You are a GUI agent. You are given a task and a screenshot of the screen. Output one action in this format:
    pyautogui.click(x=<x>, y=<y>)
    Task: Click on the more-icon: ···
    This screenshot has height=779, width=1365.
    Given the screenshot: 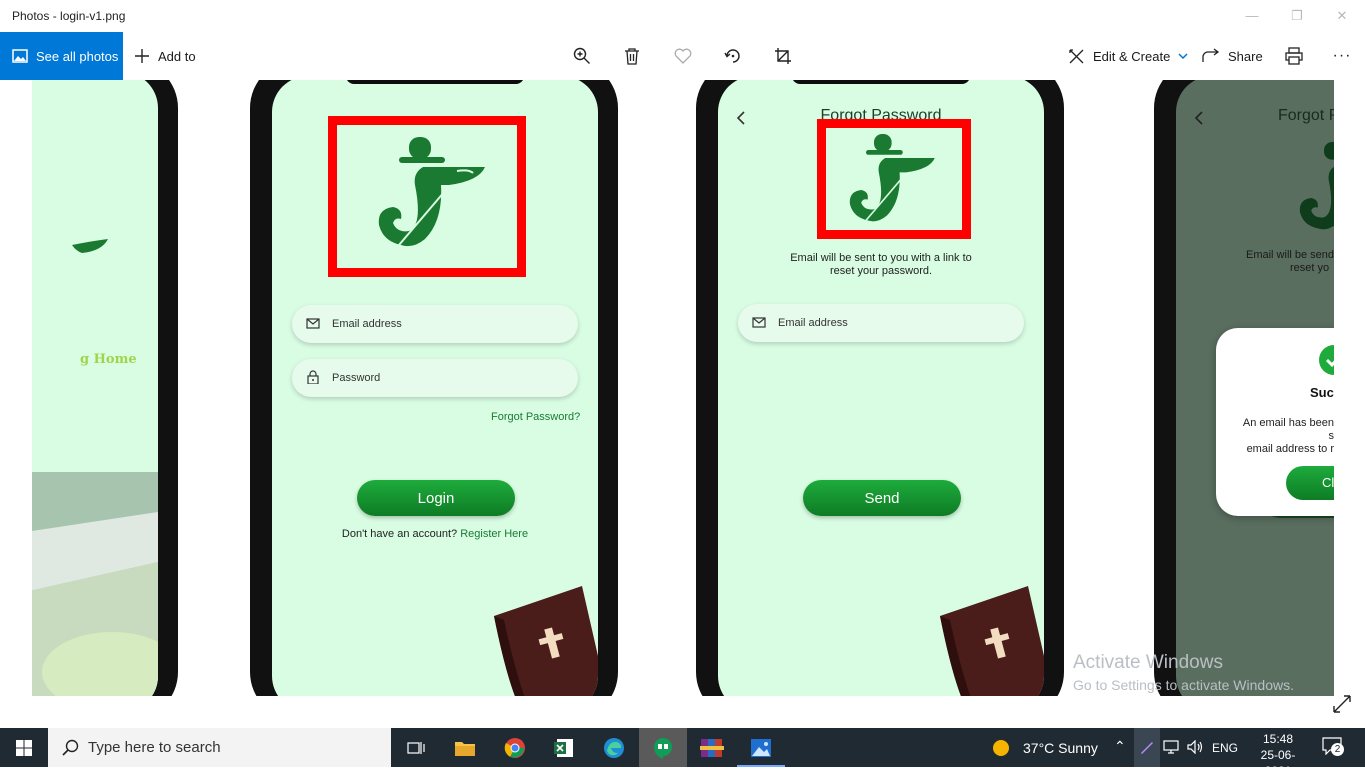 What is the action you would take?
    pyautogui.click(x=1342, y=55)
    